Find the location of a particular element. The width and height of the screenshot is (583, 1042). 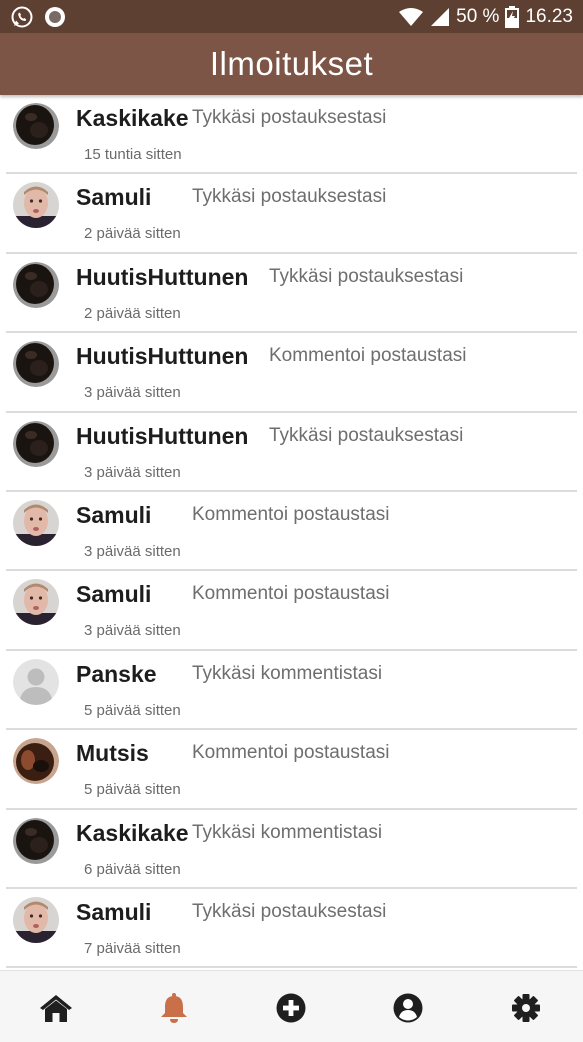

notification-time: 6 päivää sitten is located at coordinates (132, 869).